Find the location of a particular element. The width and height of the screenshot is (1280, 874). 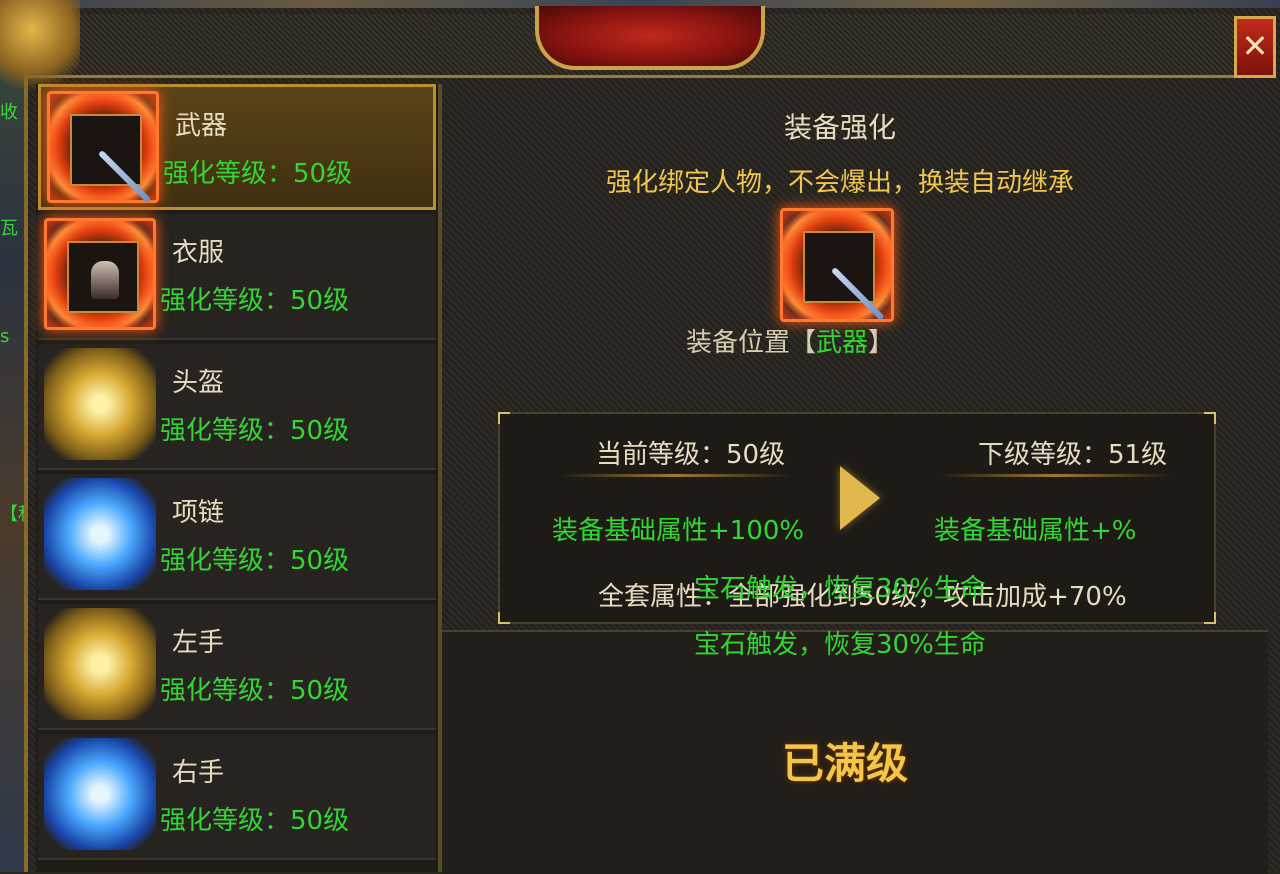

close-button: ✕ is located at coordinates (1255, 47).